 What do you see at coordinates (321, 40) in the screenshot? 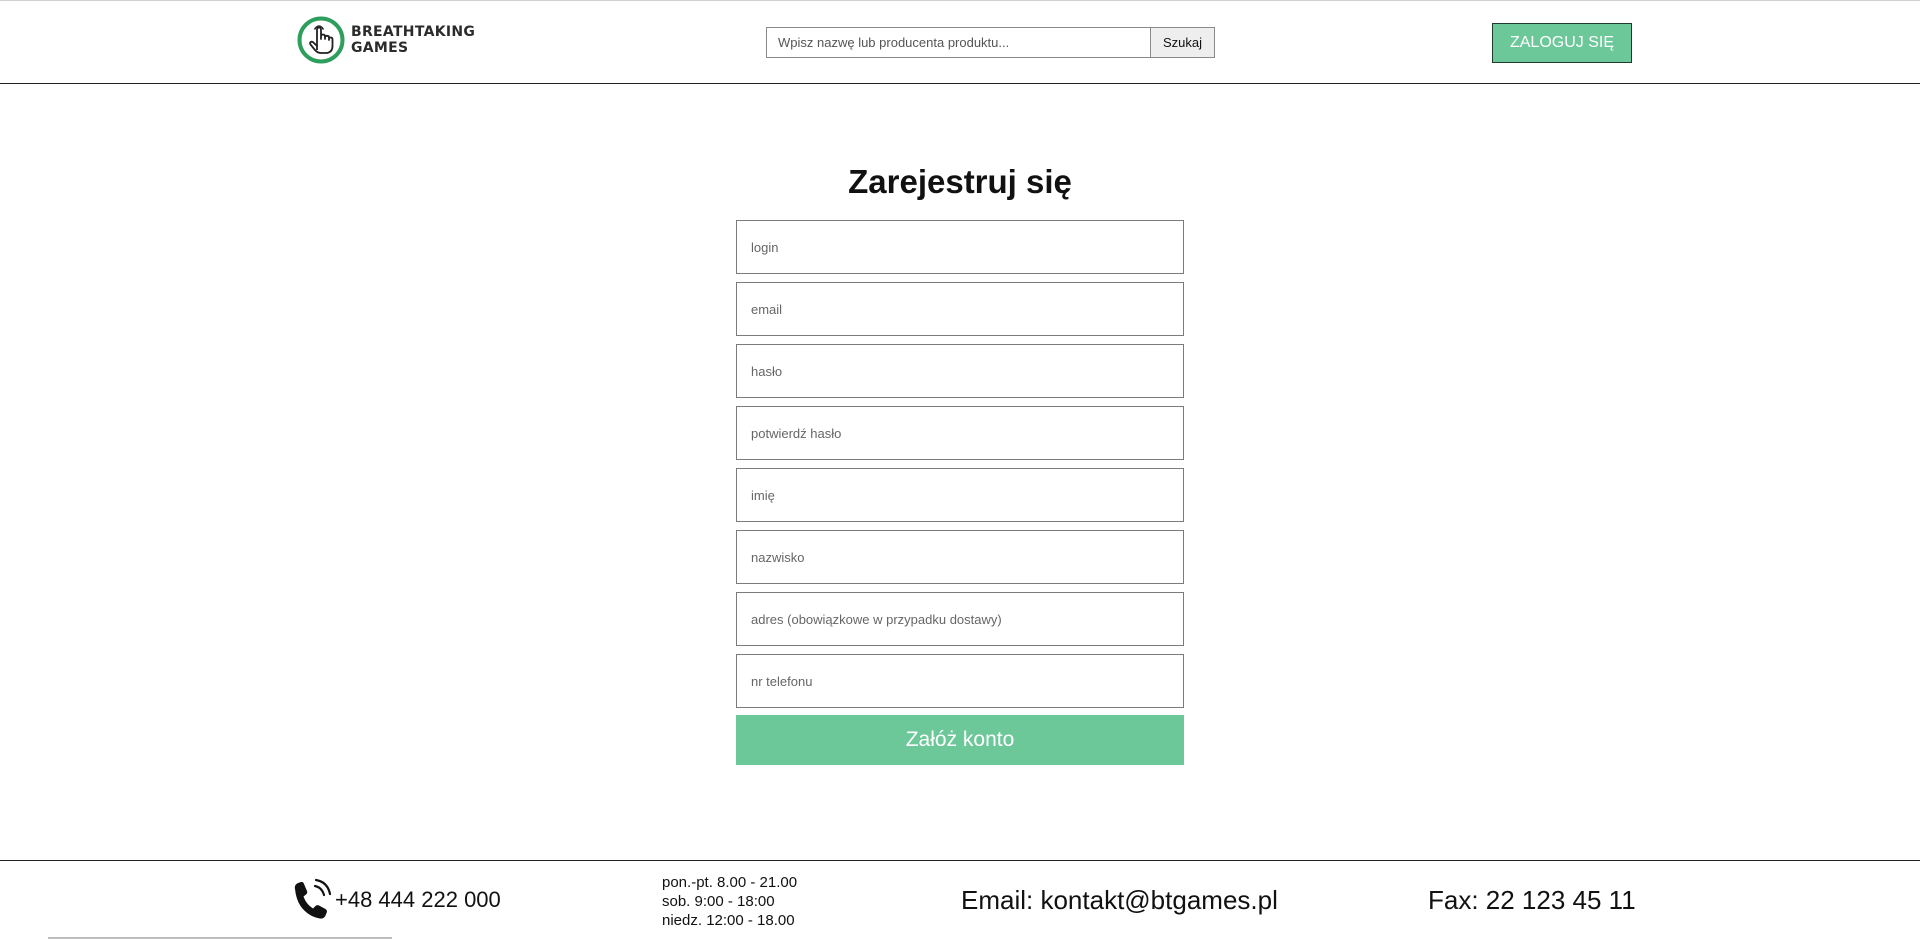
I see `hand-pointer-icon` at bounding box center [321, 40].